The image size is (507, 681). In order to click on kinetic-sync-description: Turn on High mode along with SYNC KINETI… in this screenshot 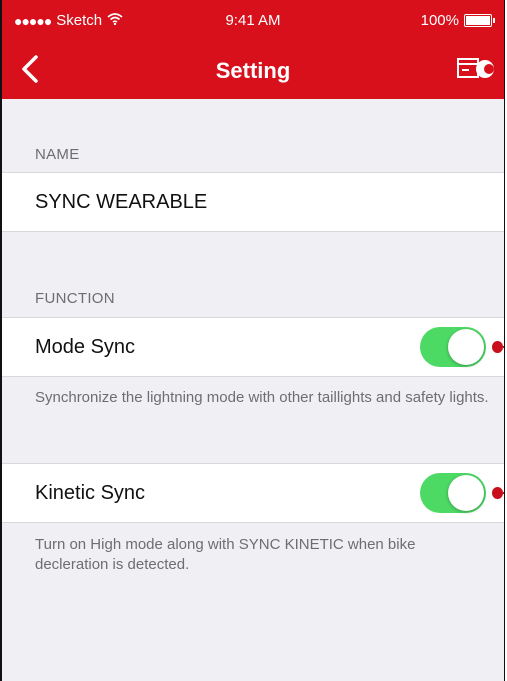, I will do `click(225, 554)`.